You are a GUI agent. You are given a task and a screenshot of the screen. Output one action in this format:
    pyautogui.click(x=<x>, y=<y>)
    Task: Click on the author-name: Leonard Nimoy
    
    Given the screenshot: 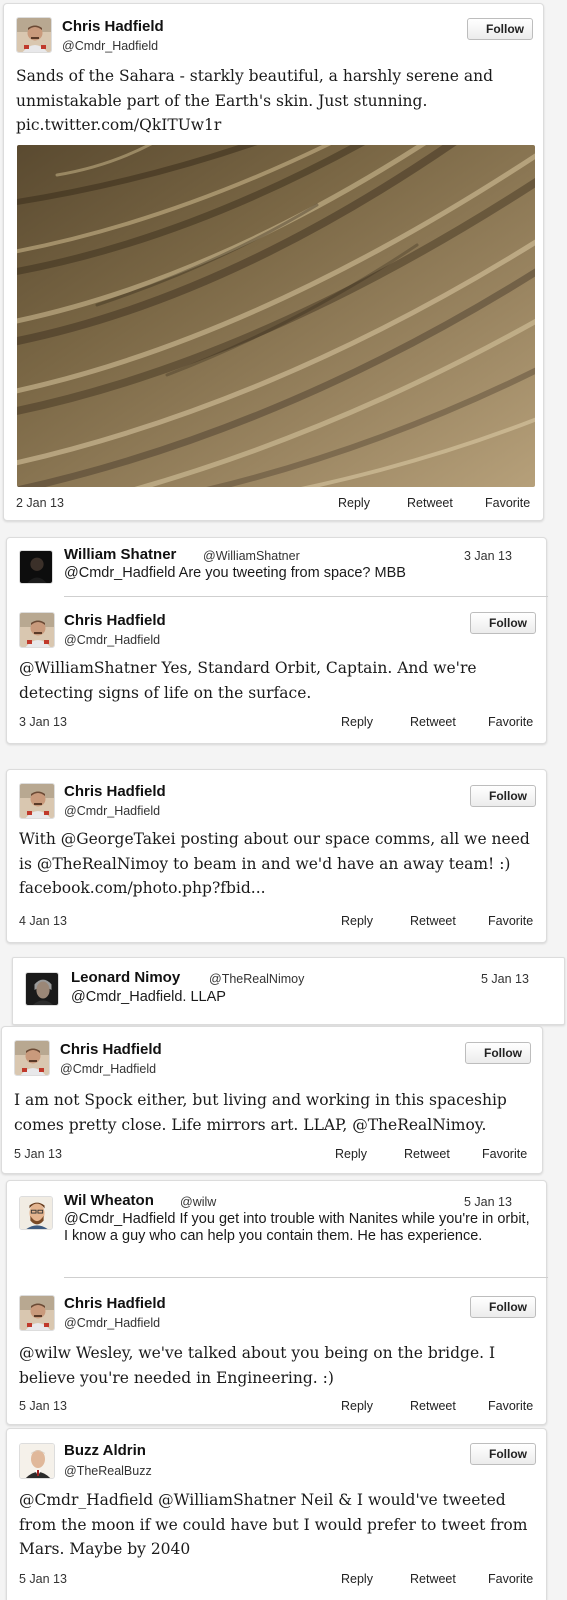 What is the action you would take?
    pyautogui.click(x=125, y=977)
    